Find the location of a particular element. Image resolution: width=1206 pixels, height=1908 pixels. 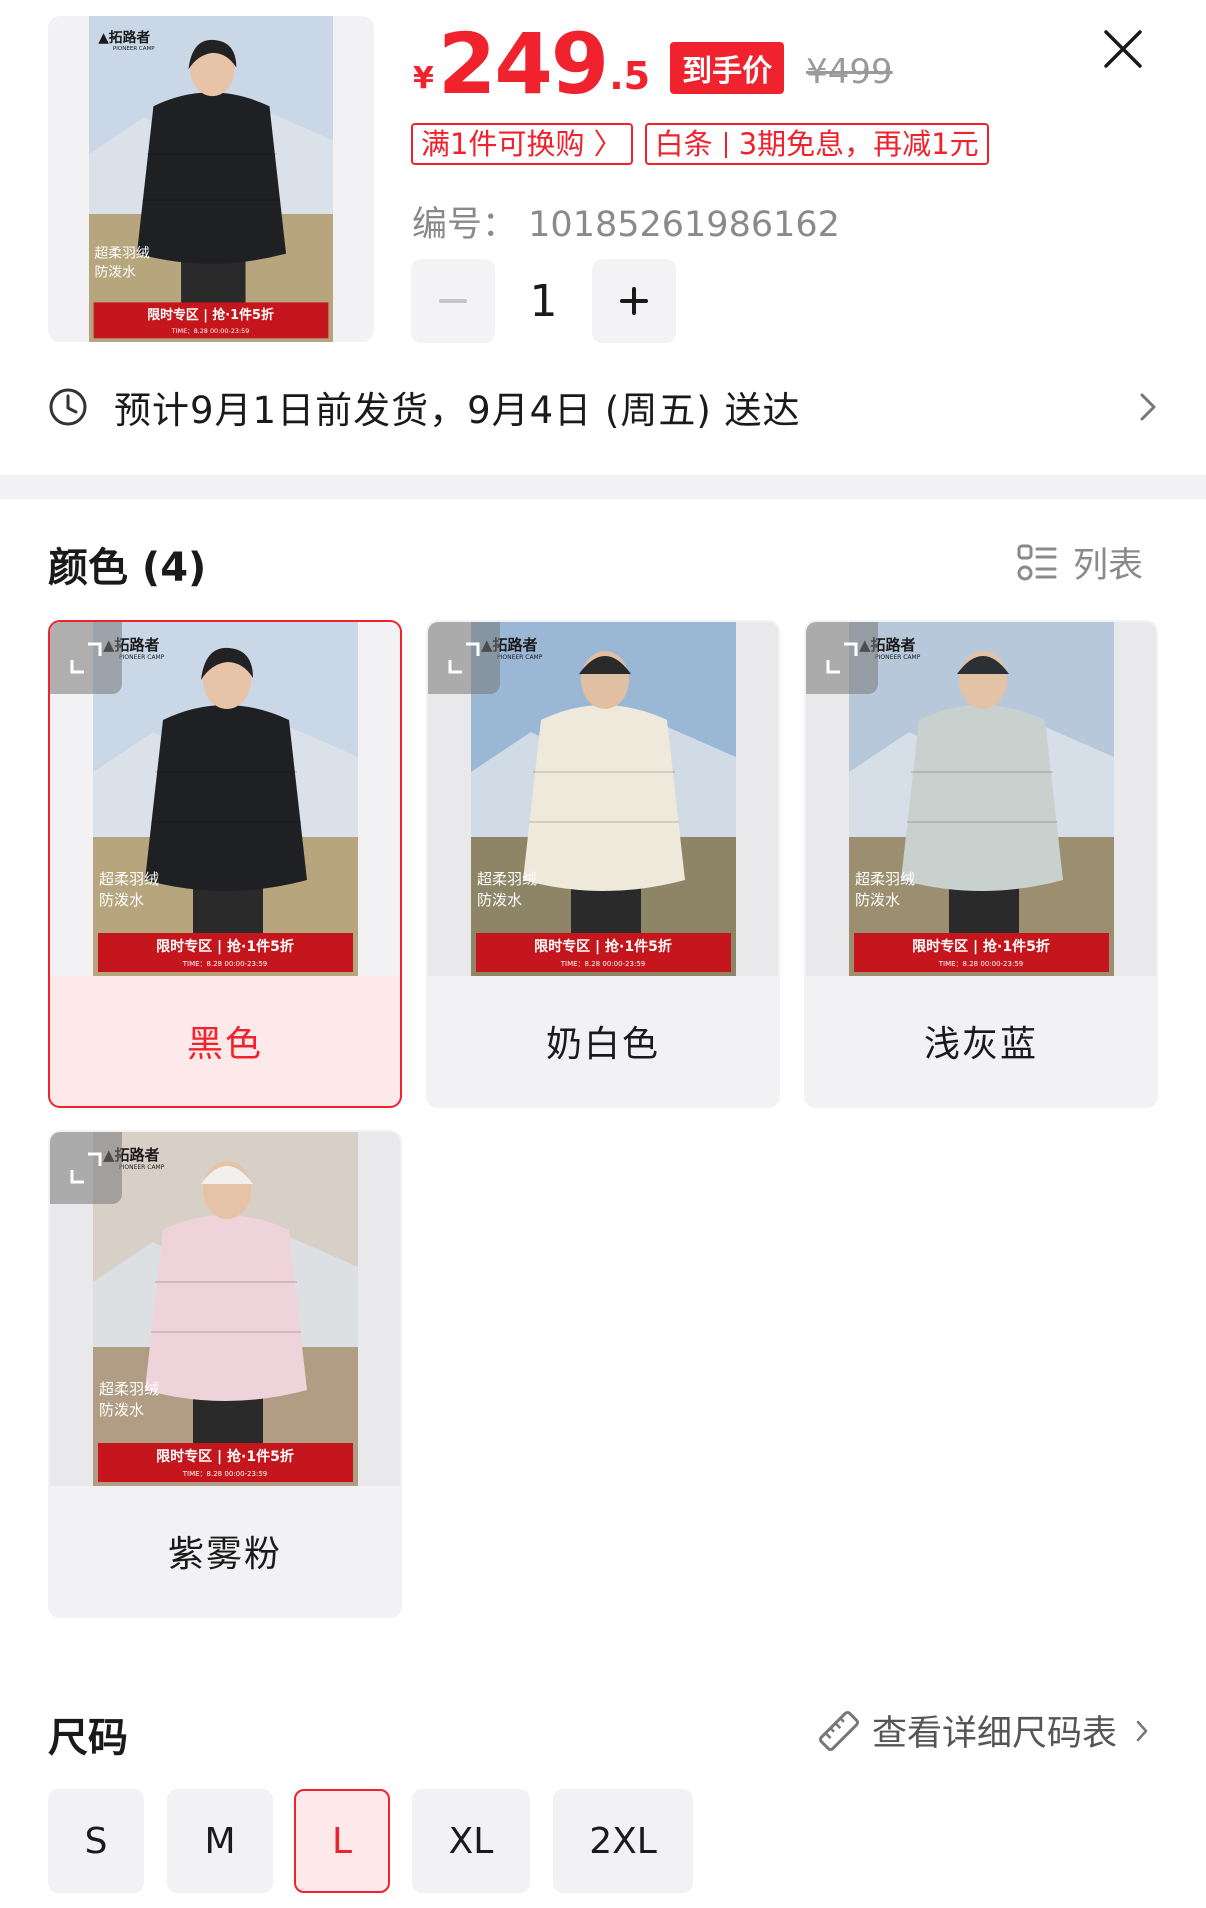

price-currency: ¥ is located at coordinates (423, 78).